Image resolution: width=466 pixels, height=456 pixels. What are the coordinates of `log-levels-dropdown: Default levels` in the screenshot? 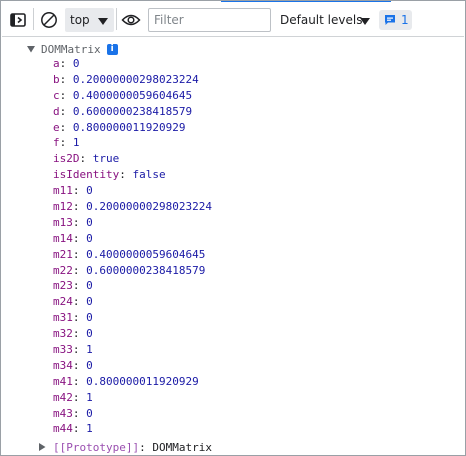 It's located at (321, 20).